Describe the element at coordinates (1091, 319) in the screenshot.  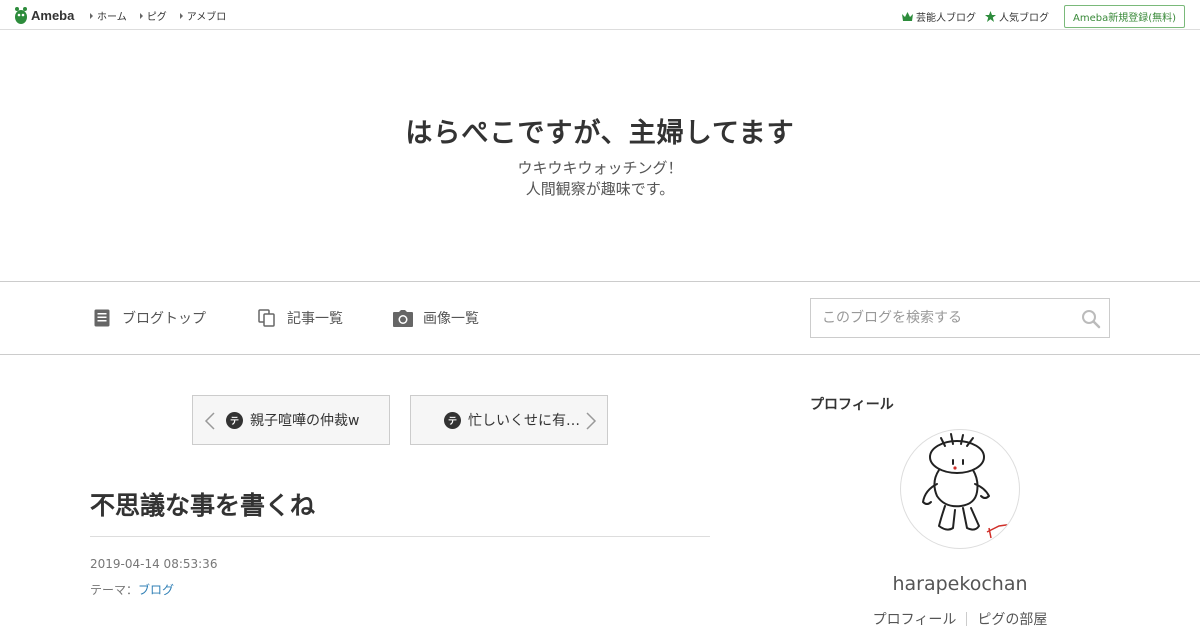
I see `search-icon` at that location.